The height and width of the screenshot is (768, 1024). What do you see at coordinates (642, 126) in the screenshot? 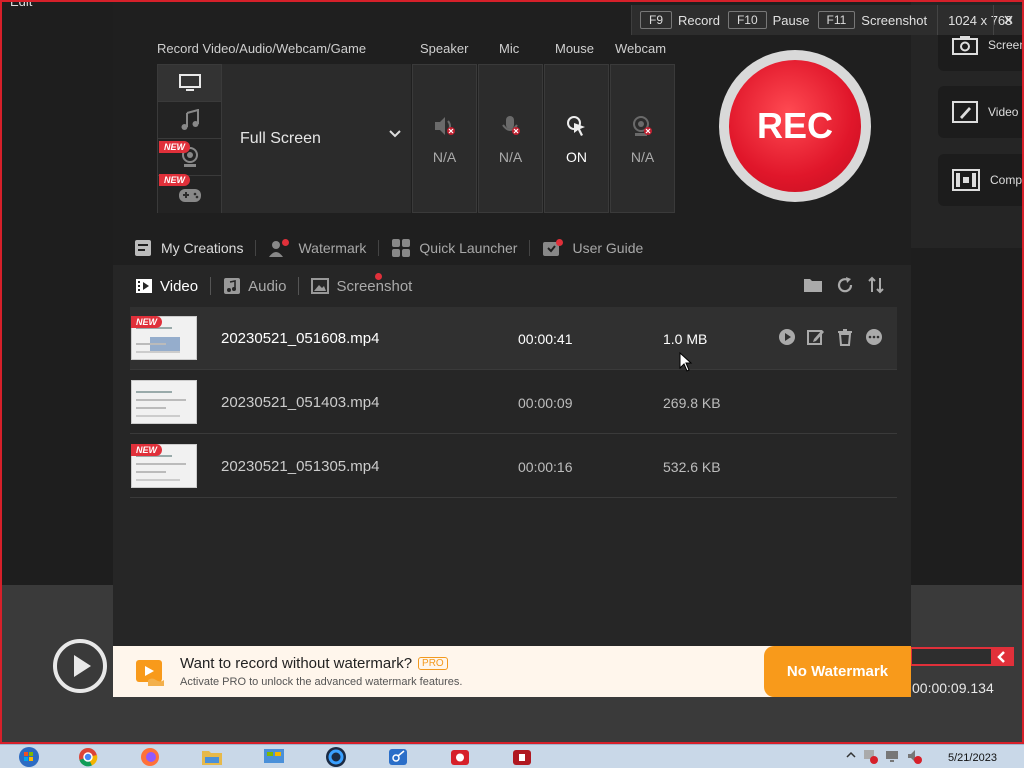
I see `webcam-off-icon` at bounding box center [642, 126].